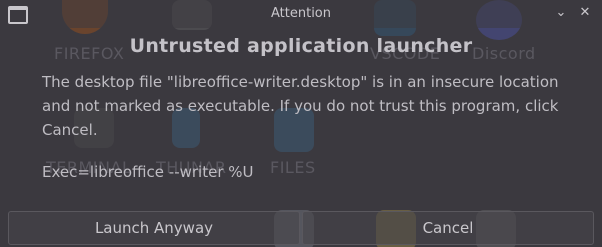  Describe the element at coordinates (293, 167) in the screenshot. I see `desktop-label-files: FILES` at that location.